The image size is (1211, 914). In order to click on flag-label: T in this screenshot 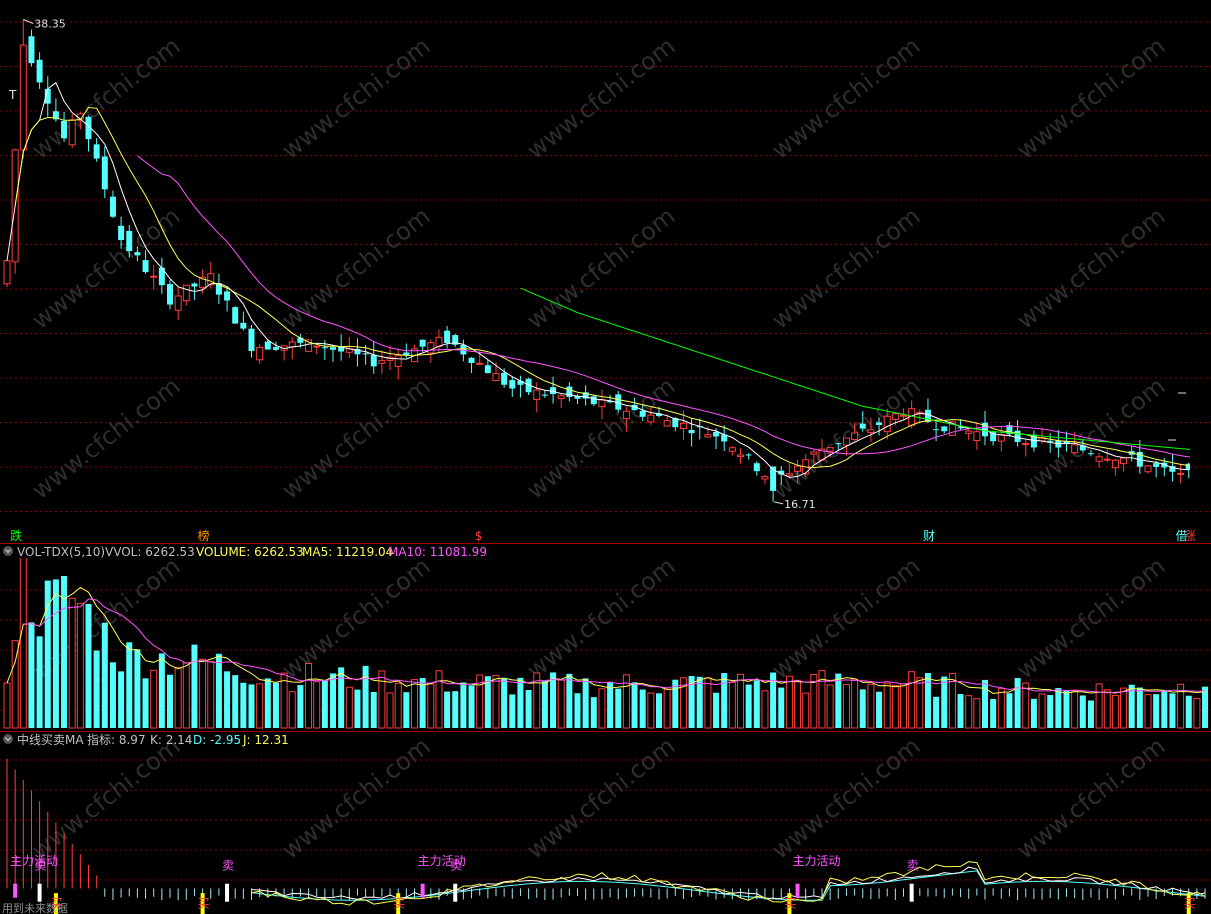, I will do `click(12, 95)`.